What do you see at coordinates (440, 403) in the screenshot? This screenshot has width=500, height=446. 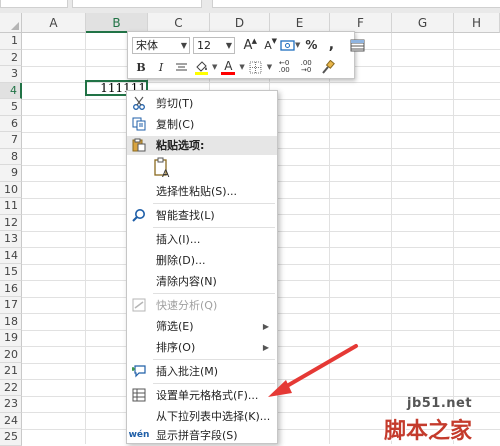 I see `watermark-site: jb51.net` at bounding box center [440, 403].